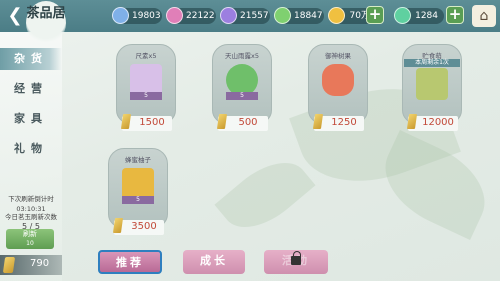 The height and width of the screenshot is (281, 500). I want to click on purple-gem-icon, so click(228, 15).